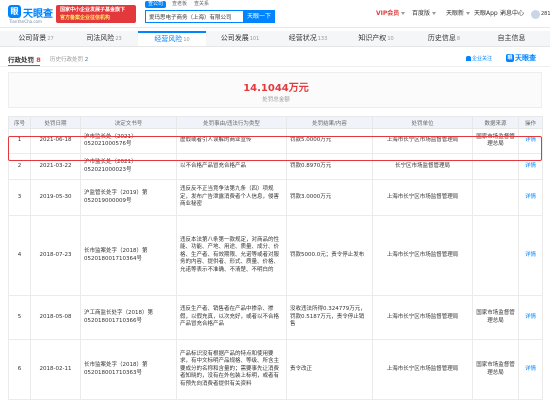  Describe the element at coordinates (21, 60) in the screenshot. I see `subtab-label: 行政处罚` at that location.